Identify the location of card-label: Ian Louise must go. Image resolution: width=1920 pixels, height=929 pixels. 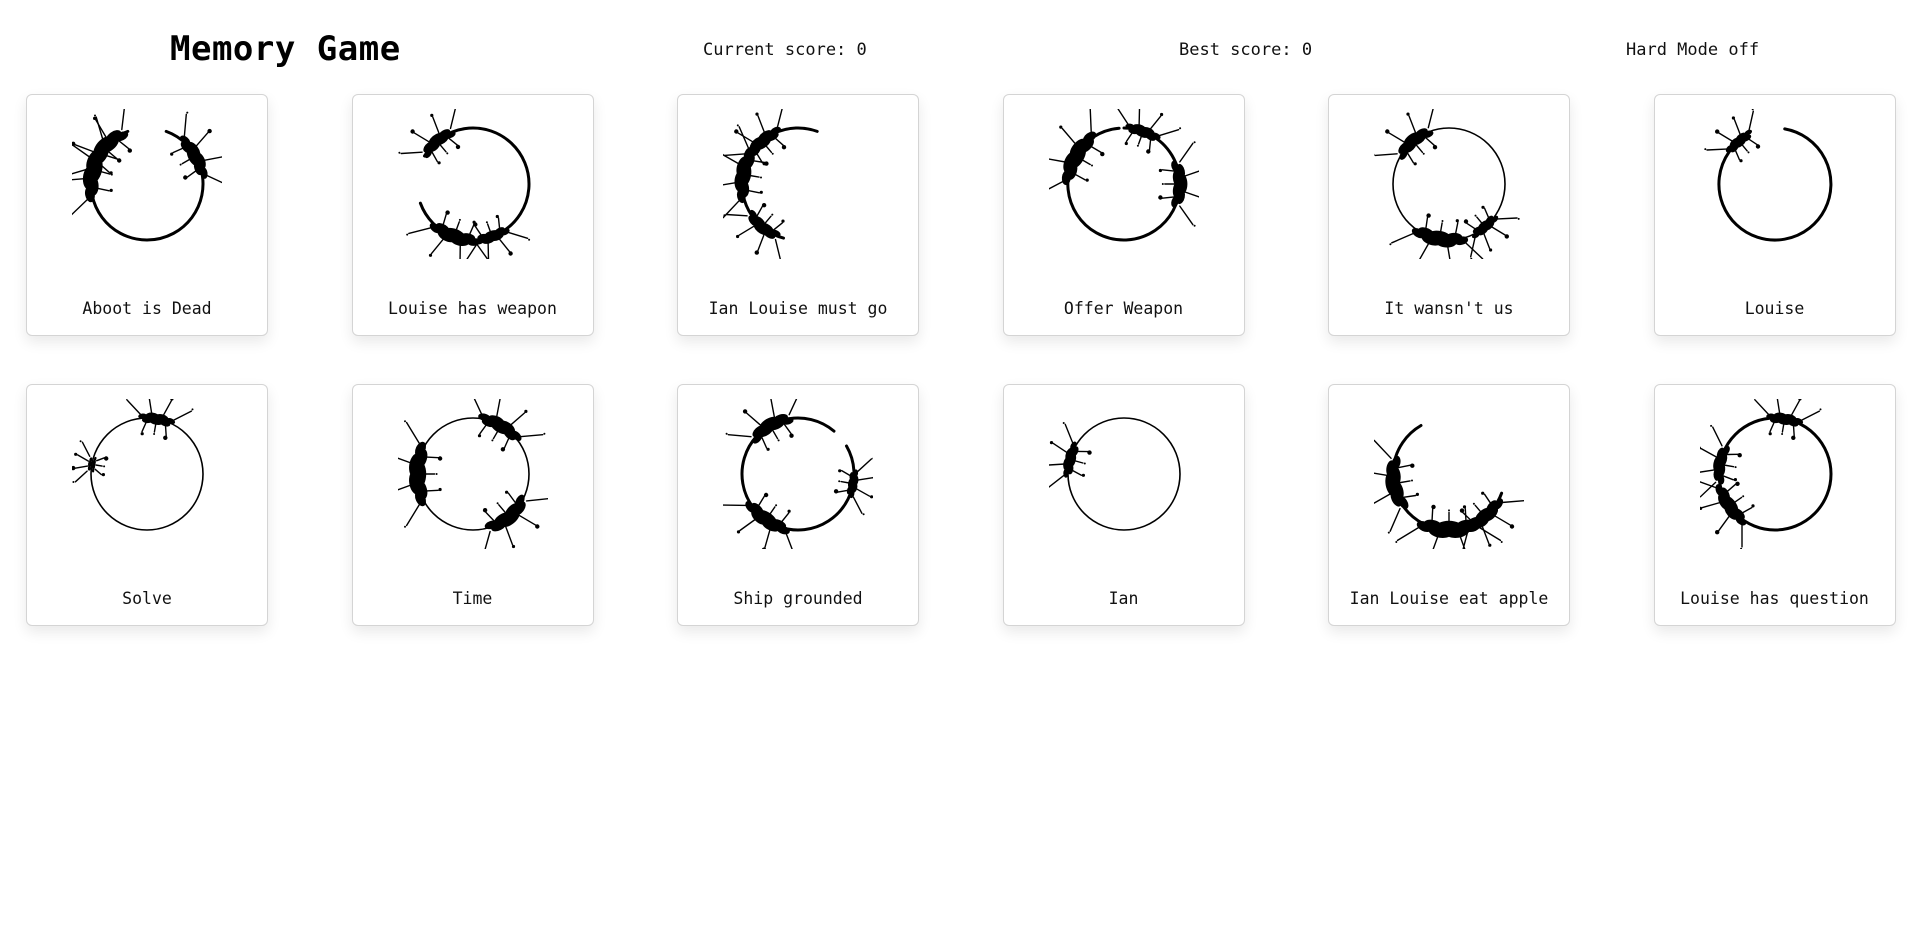
(798, 308).